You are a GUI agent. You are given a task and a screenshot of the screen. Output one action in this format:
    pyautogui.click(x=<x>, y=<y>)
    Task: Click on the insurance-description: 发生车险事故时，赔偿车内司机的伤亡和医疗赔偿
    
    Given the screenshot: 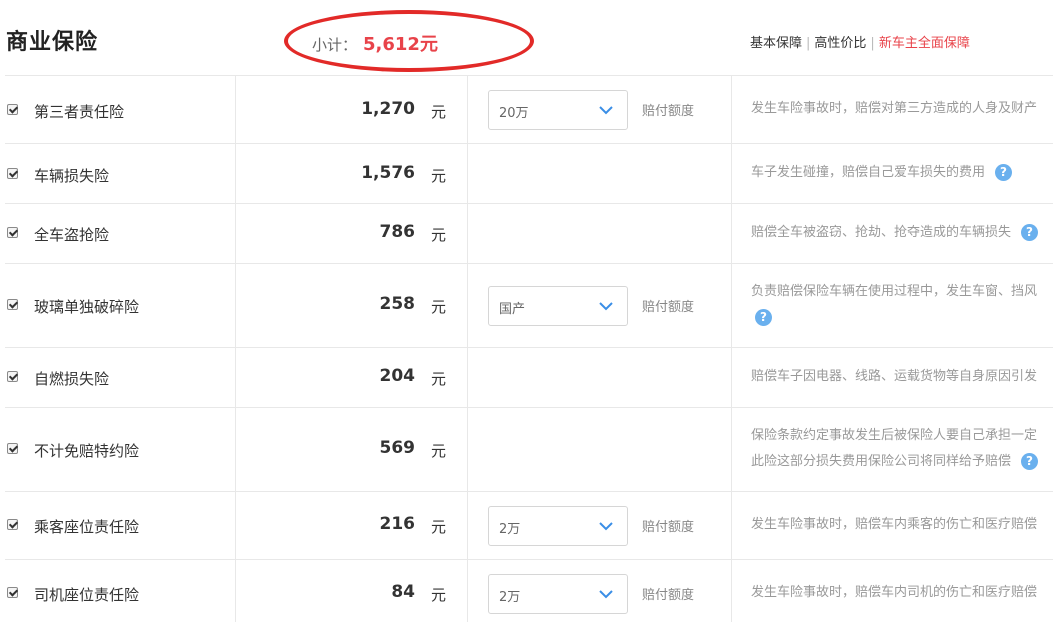 What is the action you would take?
    pyautogui.click(x=902, y=593)
    